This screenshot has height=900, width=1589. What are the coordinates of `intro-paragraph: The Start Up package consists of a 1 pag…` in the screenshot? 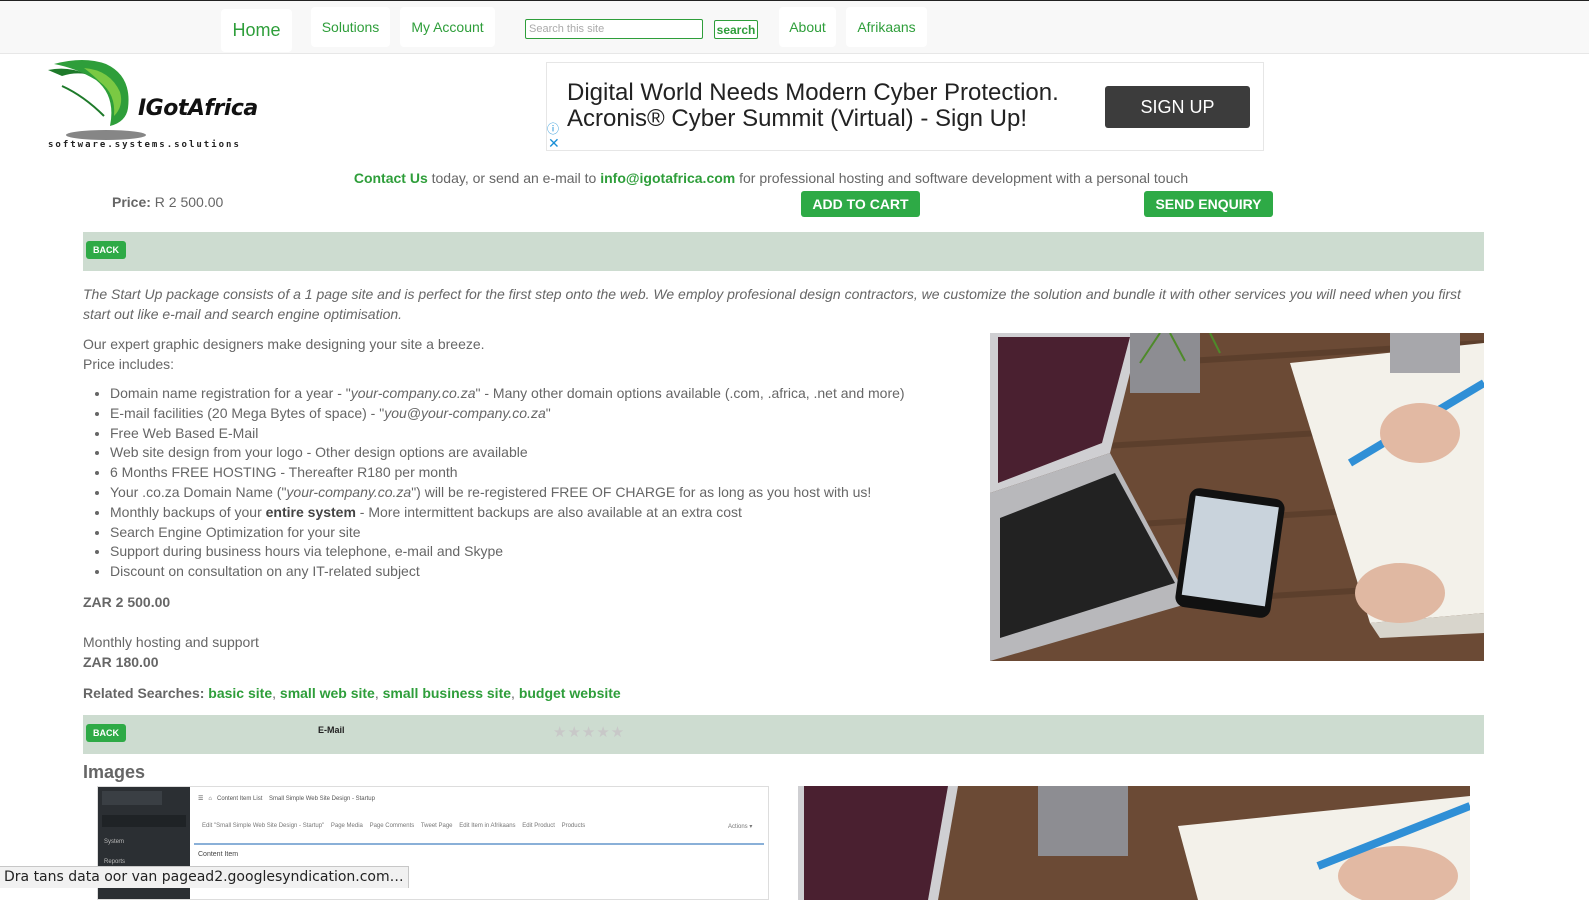 It's located at (772, 304).